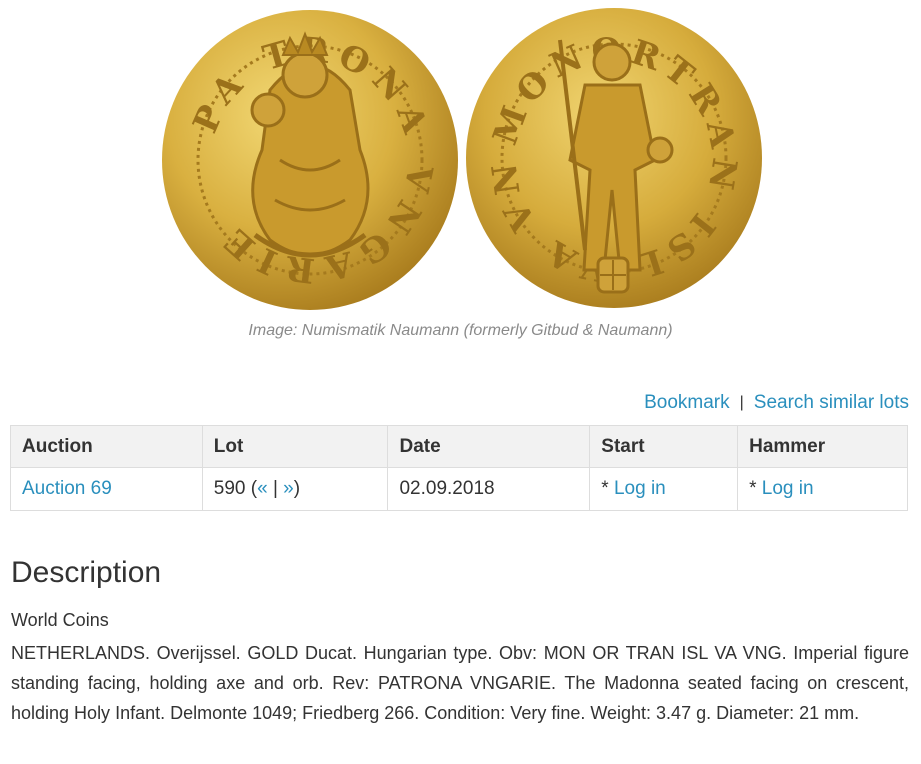 The height and width of the screenshot is (764, 921). Describe the element at coordinates (262, 488) in the screenshot. I see `previous-lot-link: «` at that location.